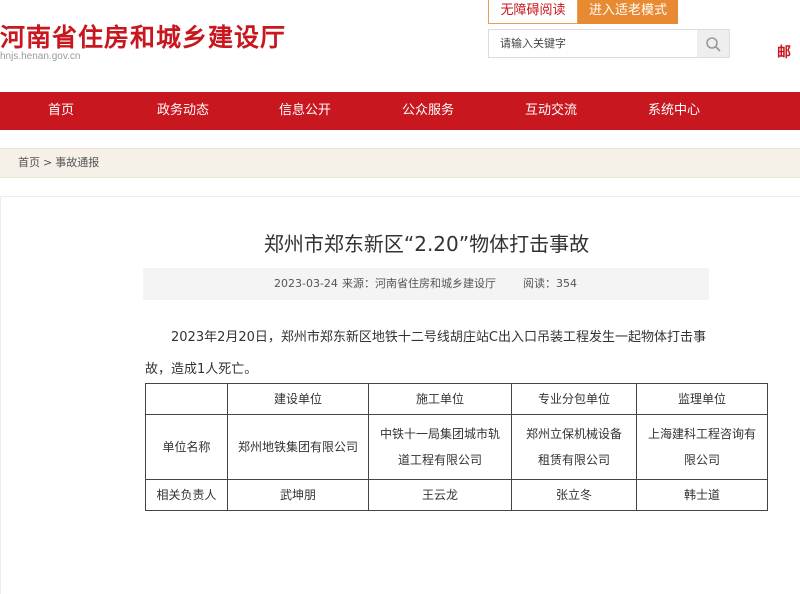 The image size is (800, 594). I want to click on row-label-cell: 相关负责人, so click(186, 495).